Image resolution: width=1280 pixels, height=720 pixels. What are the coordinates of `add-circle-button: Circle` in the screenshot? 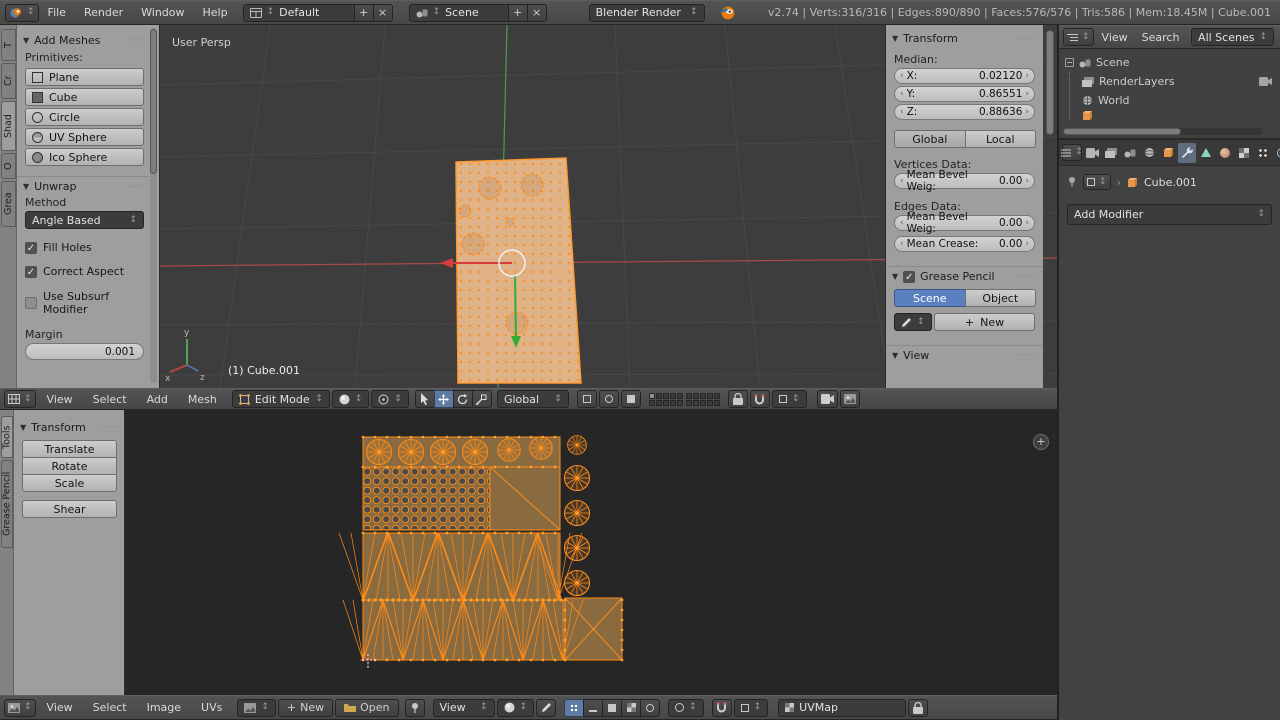 It's located at (84, 117).